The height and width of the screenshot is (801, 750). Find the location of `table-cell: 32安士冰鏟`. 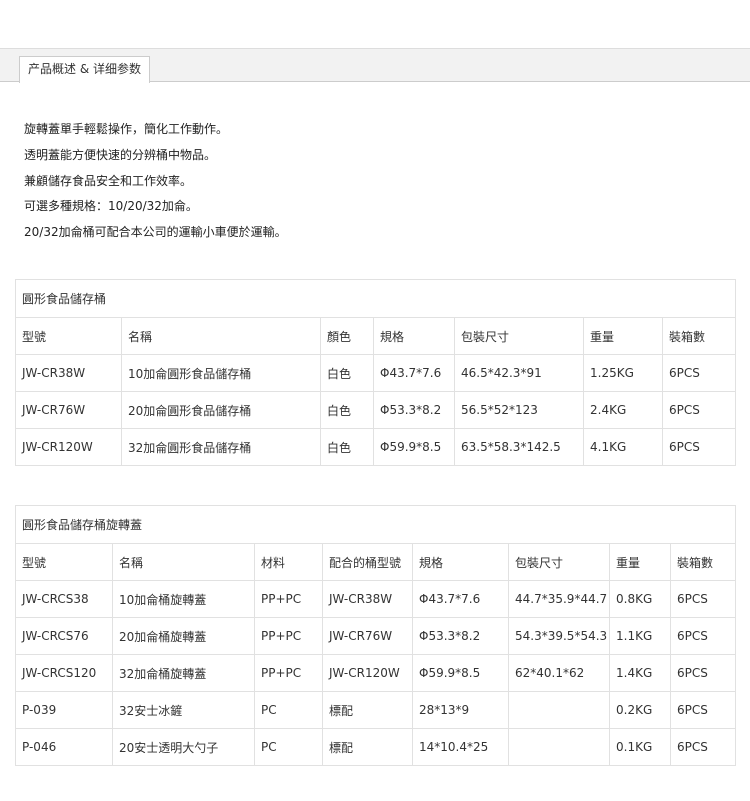

table-cell: 32安士冰鏟 is located at coordinates (183, 710).